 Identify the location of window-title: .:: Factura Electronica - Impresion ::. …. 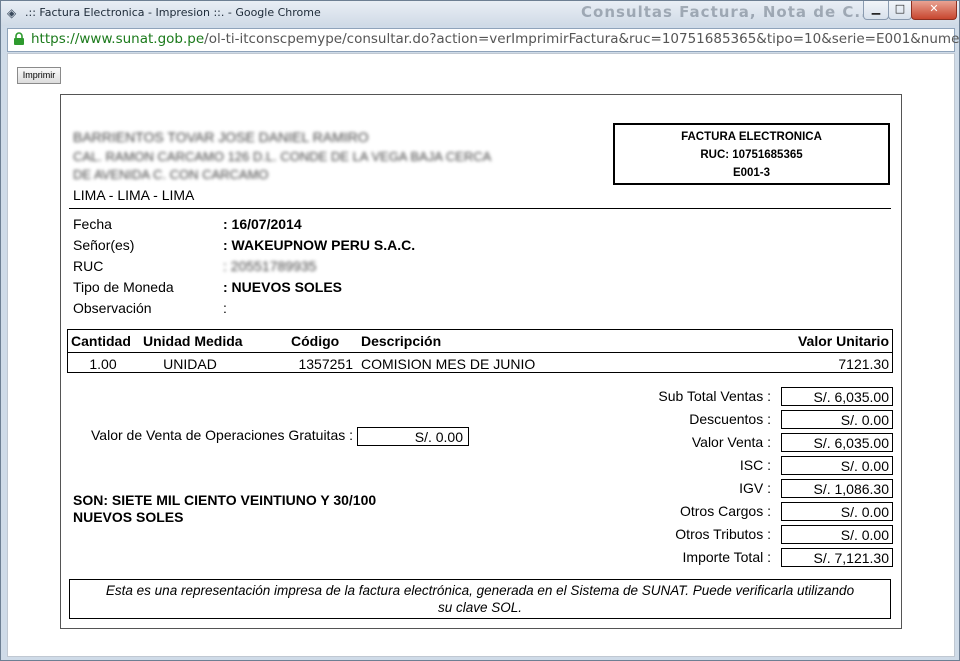
(173, 12).